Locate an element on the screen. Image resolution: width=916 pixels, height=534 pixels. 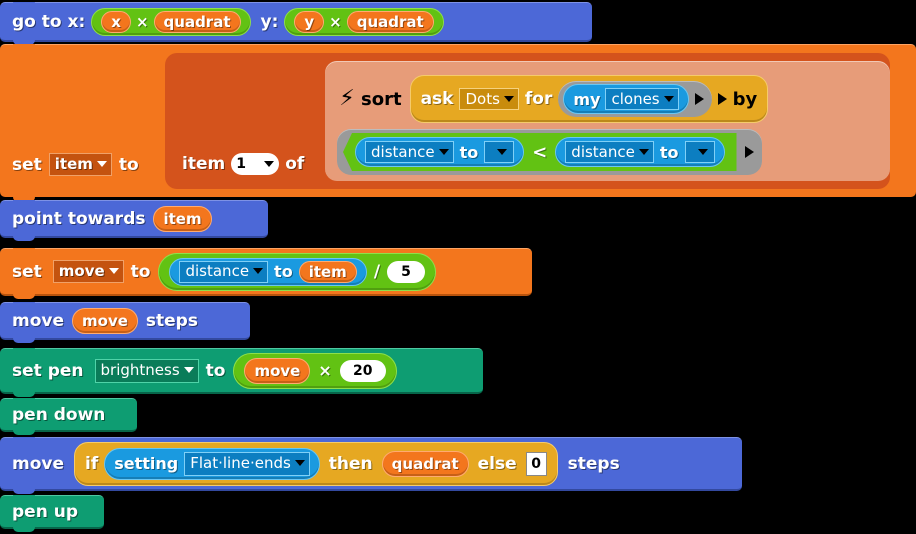
block-distance-to-left: distance to is located at coordinates (440, 152).